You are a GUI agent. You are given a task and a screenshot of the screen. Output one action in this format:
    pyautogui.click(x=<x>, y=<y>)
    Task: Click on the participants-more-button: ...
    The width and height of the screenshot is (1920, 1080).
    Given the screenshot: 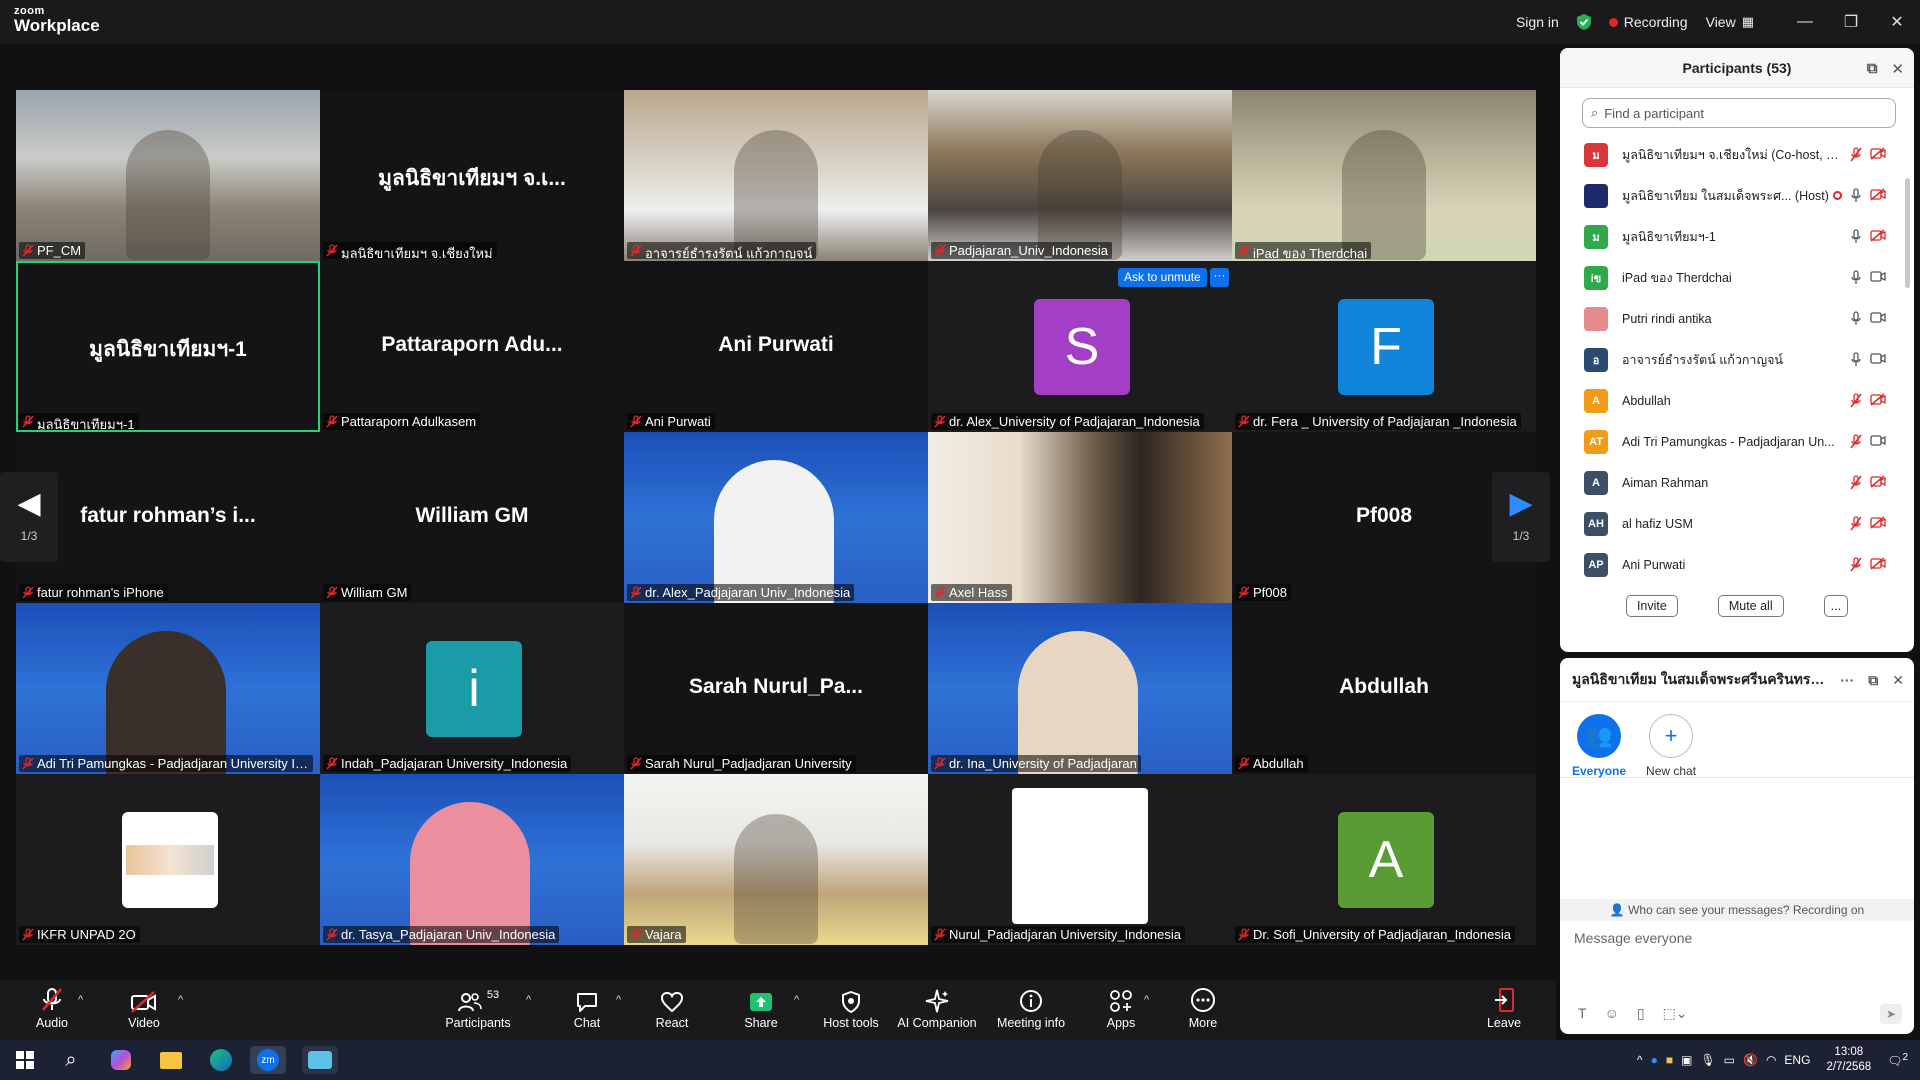 What is the action you would take?
    pyautogui.click(x=1836, y=606)
    